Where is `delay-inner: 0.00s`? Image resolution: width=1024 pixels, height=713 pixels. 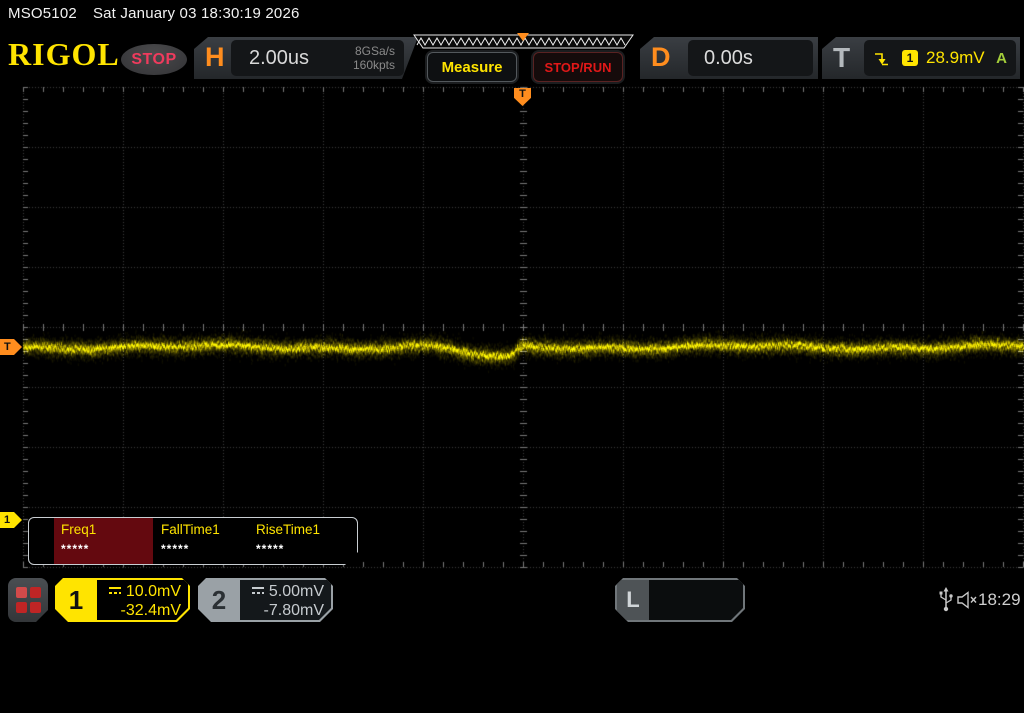
delay-inner: 0.00s is located at coordinates (750, 58).